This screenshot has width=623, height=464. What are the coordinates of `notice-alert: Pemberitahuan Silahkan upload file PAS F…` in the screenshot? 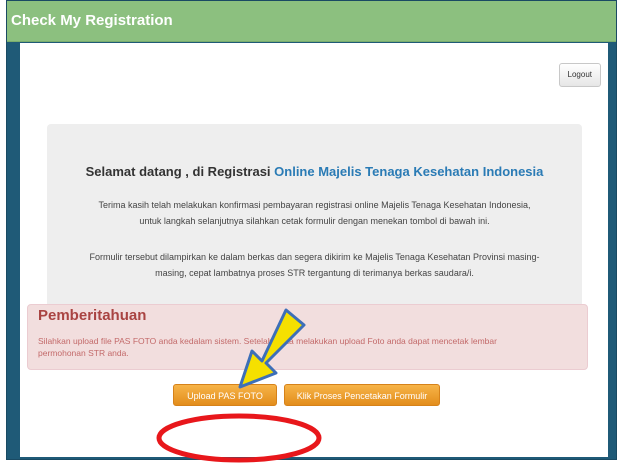 It's located at (307, 337).